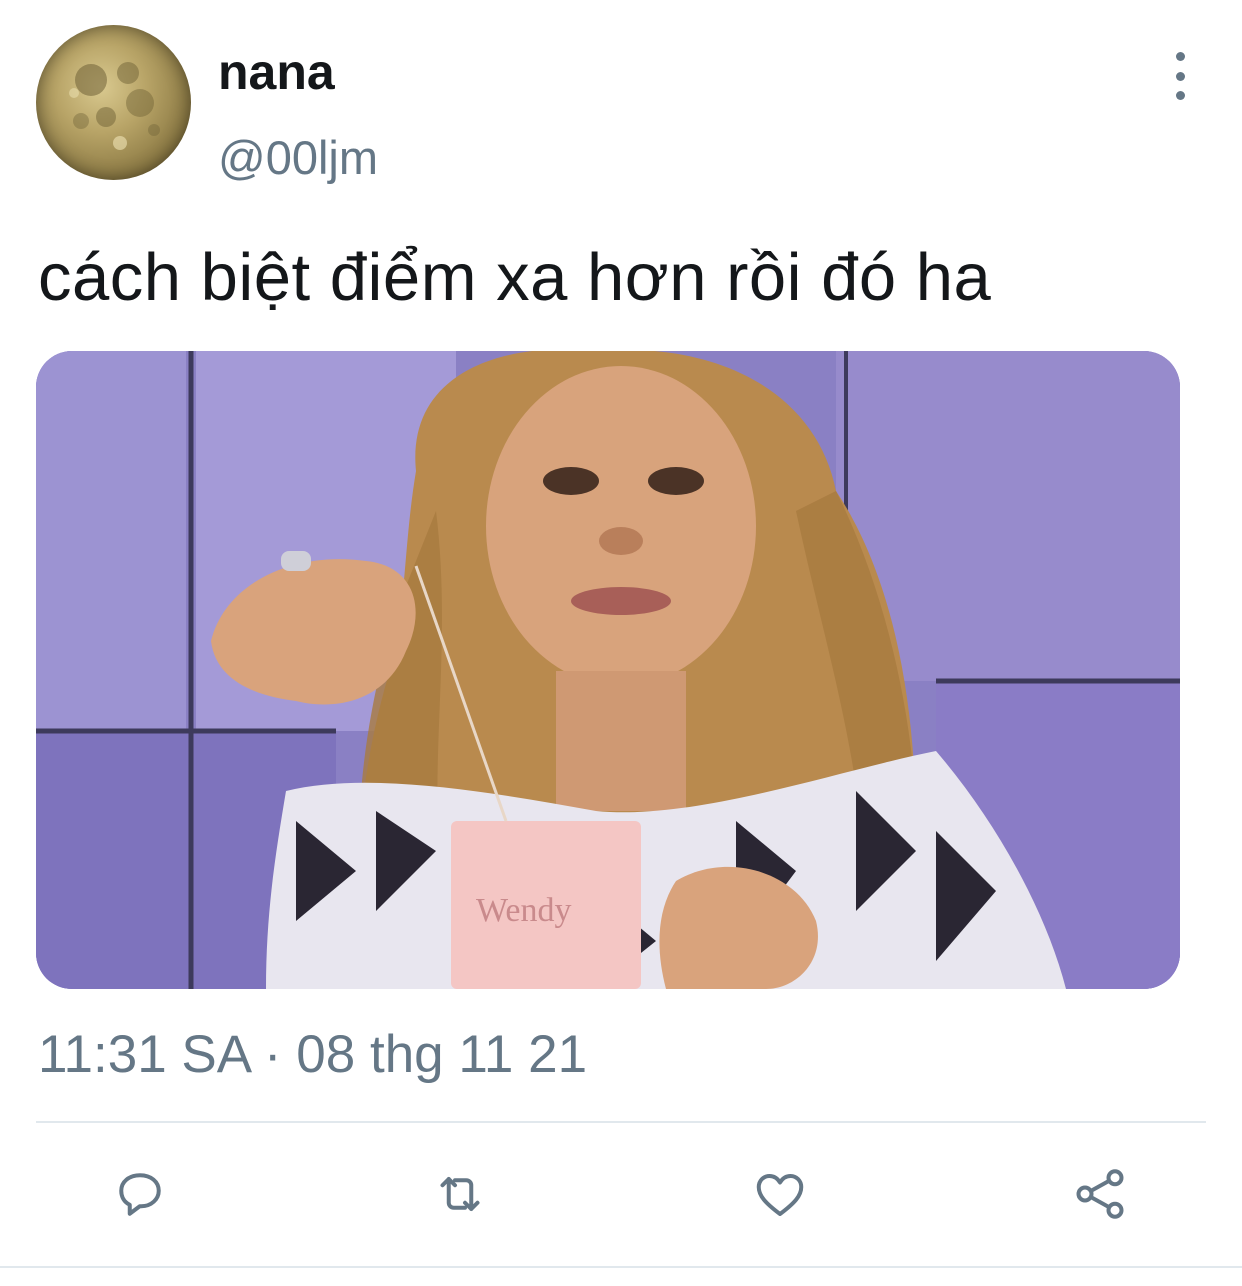  I want to click on reply-icon, so click(140, 1194).